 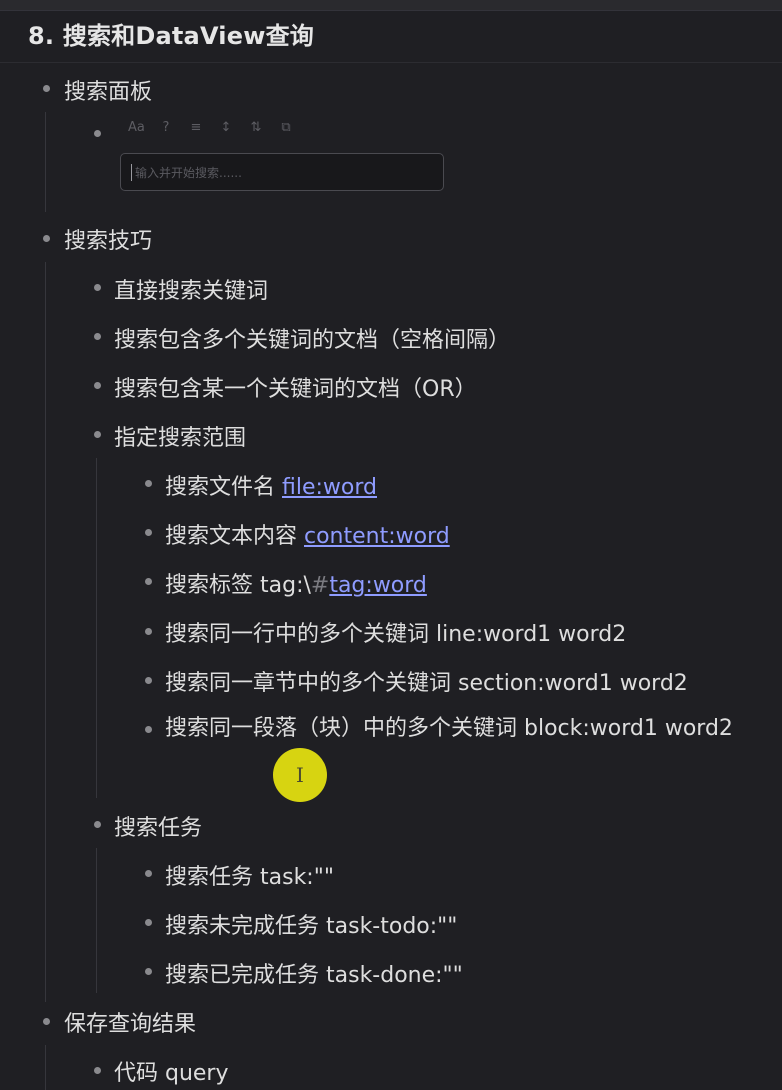 I want to click on page-heading: 8. 搜索和DataView查询, so click(x=171, y=36).